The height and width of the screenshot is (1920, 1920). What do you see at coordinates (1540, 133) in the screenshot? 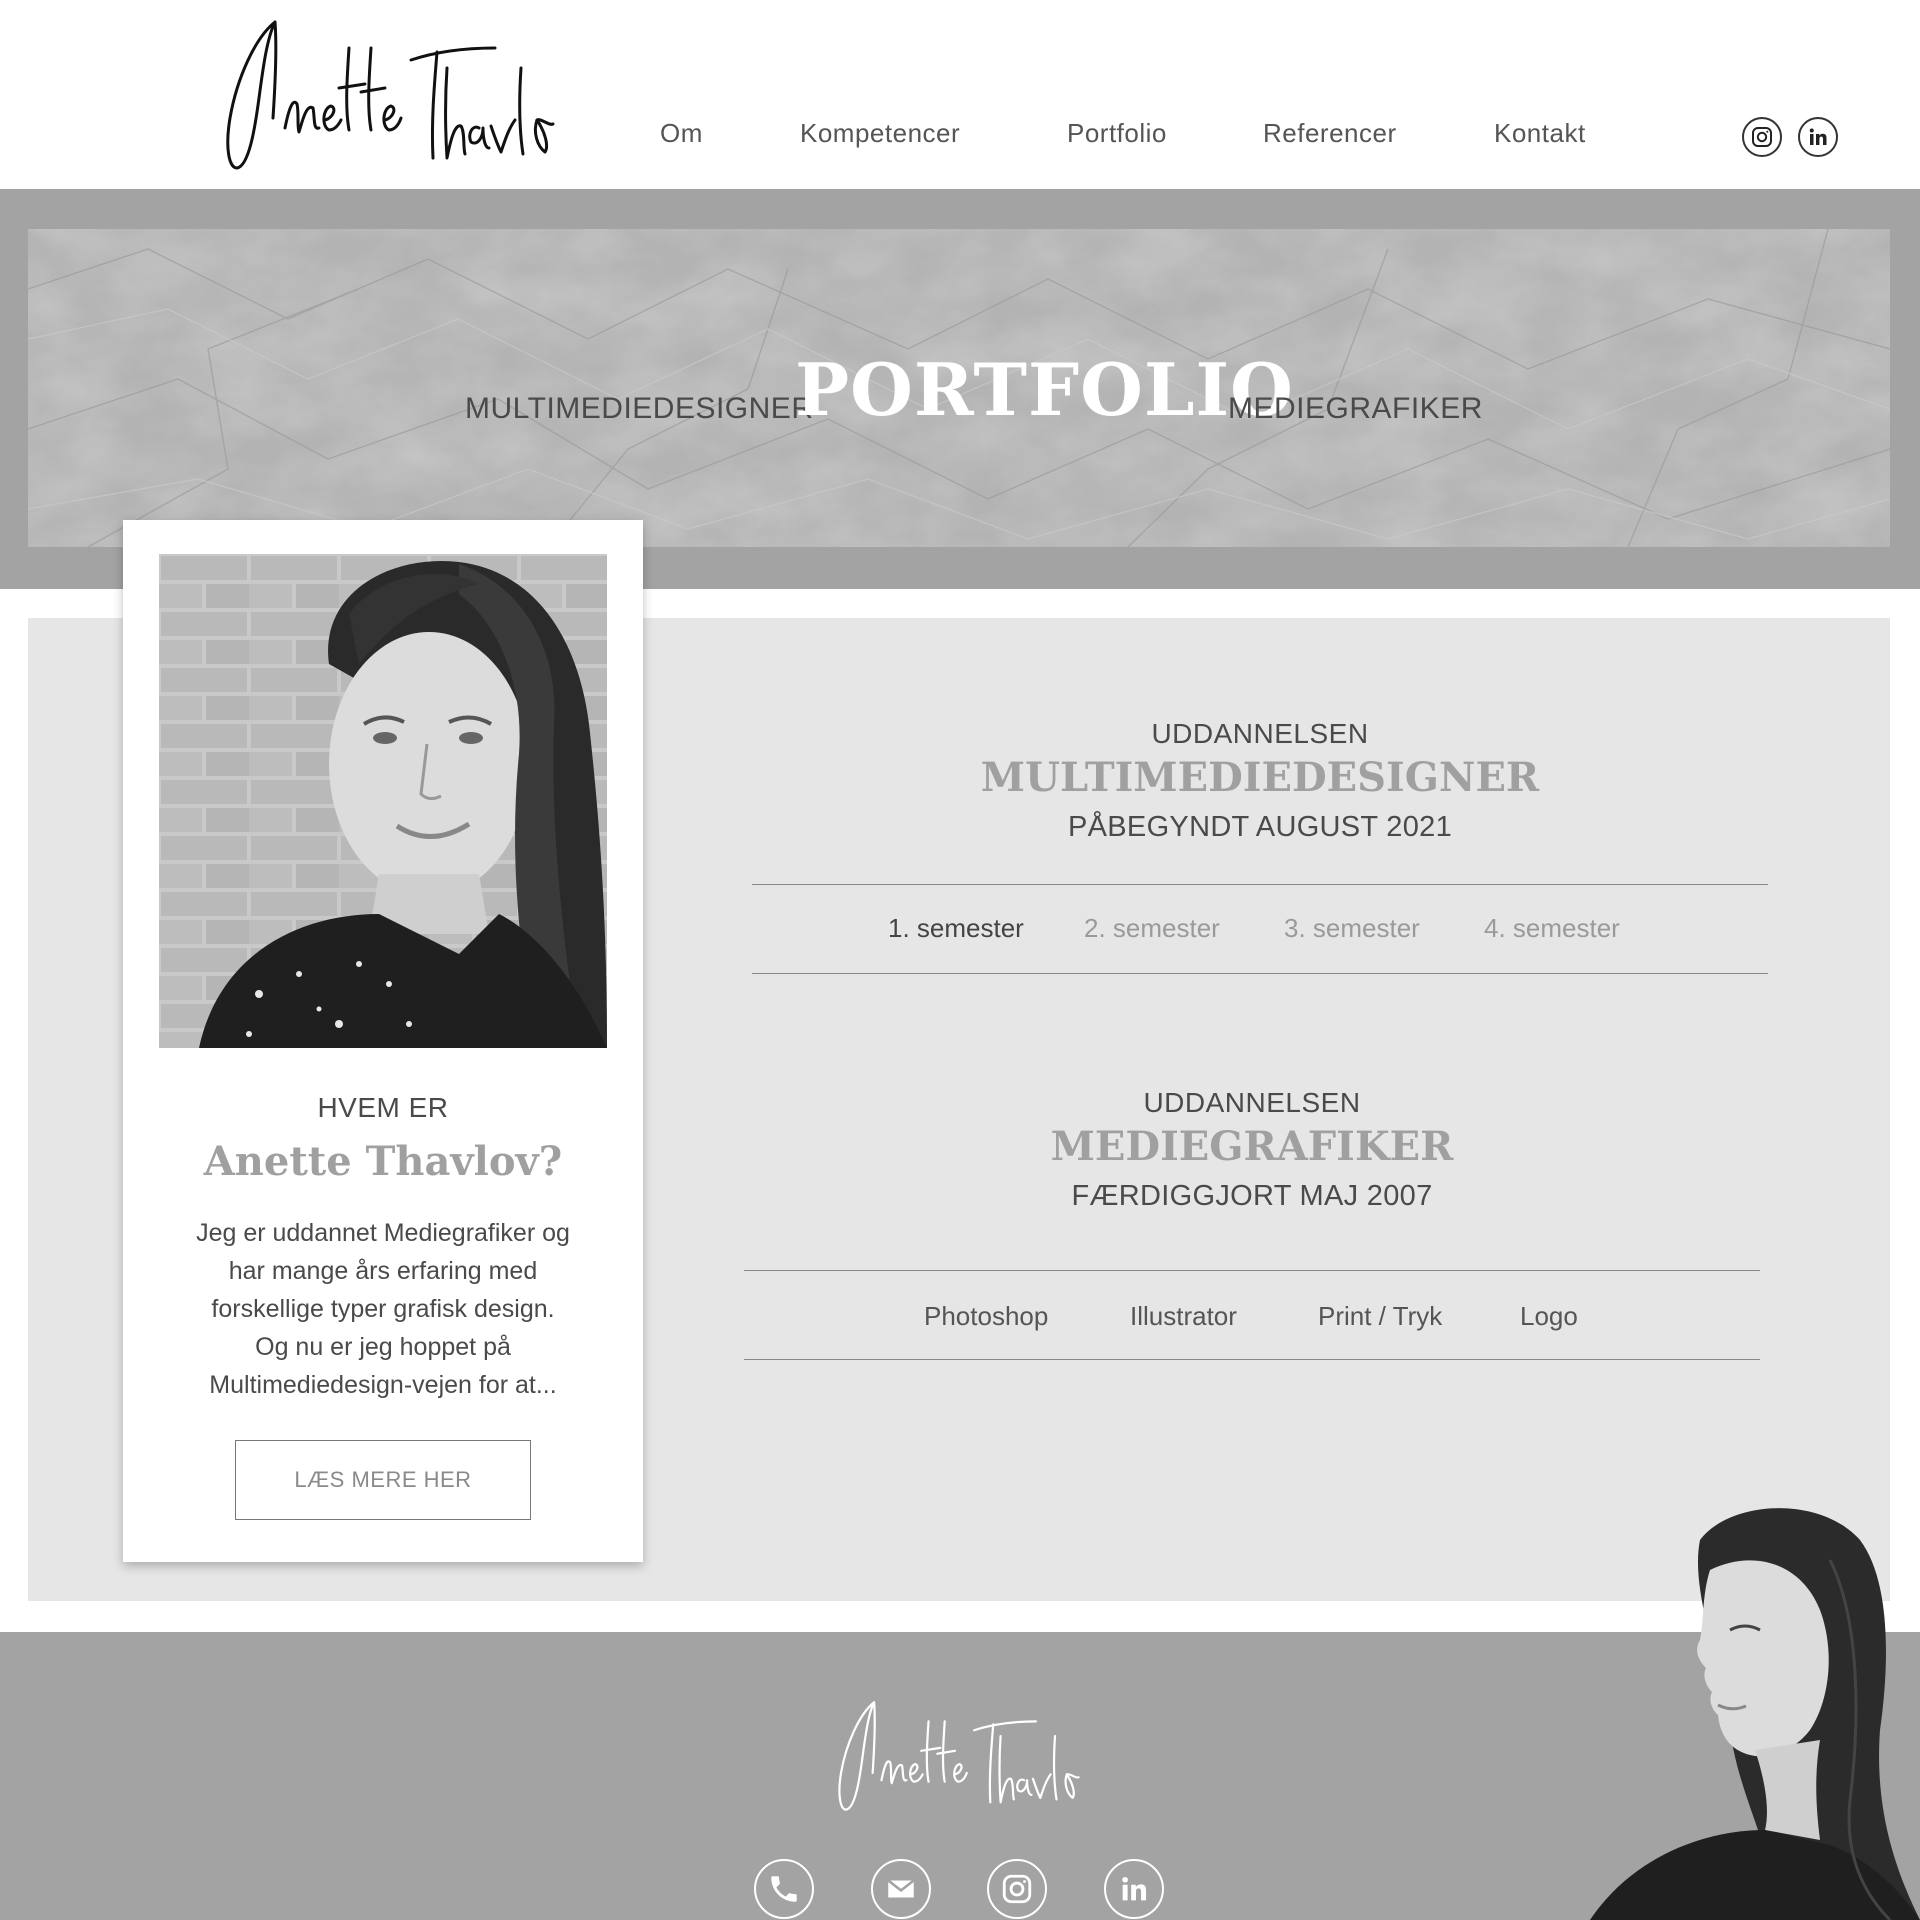
I see `nav-kontakt: Kontakt` at bounding box center [1540, 133].